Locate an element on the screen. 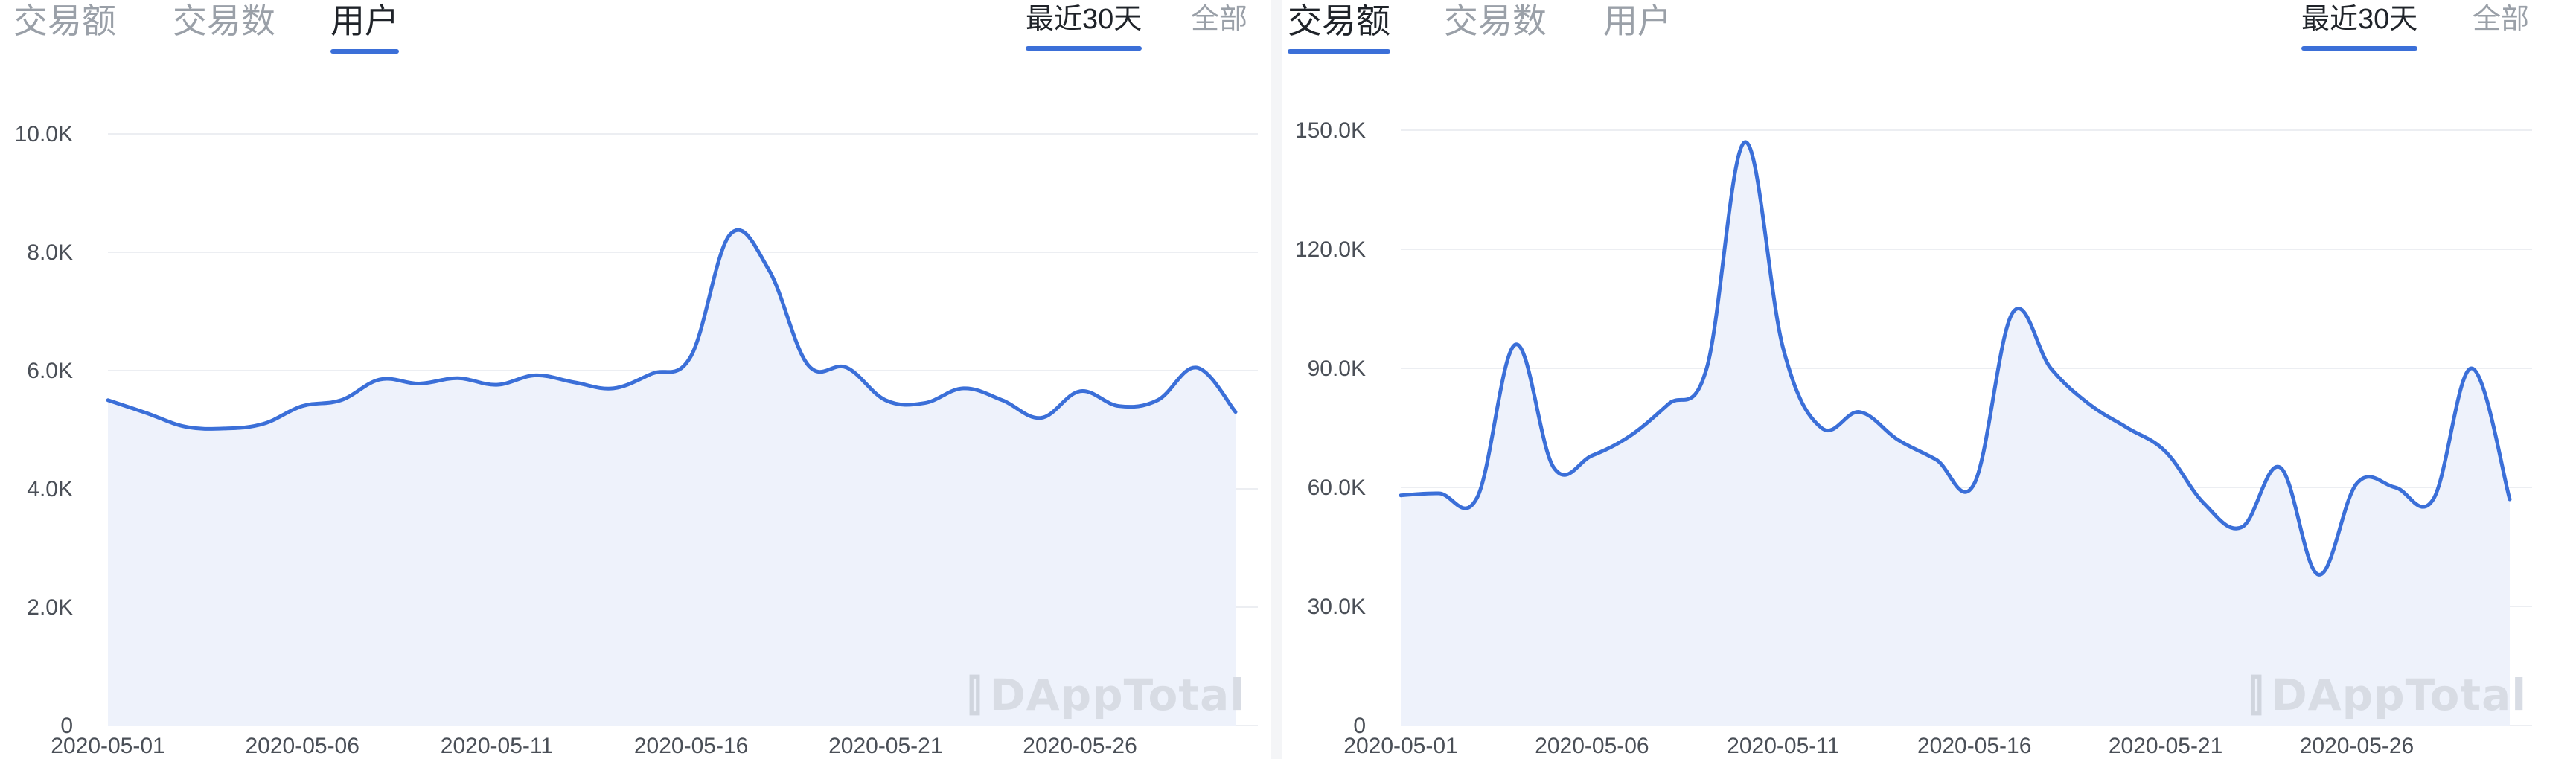 Image resolution: width=2576 pixels, height=759 pixels. y-tick-label: 120.0K is located at coordinates (1330, 250).